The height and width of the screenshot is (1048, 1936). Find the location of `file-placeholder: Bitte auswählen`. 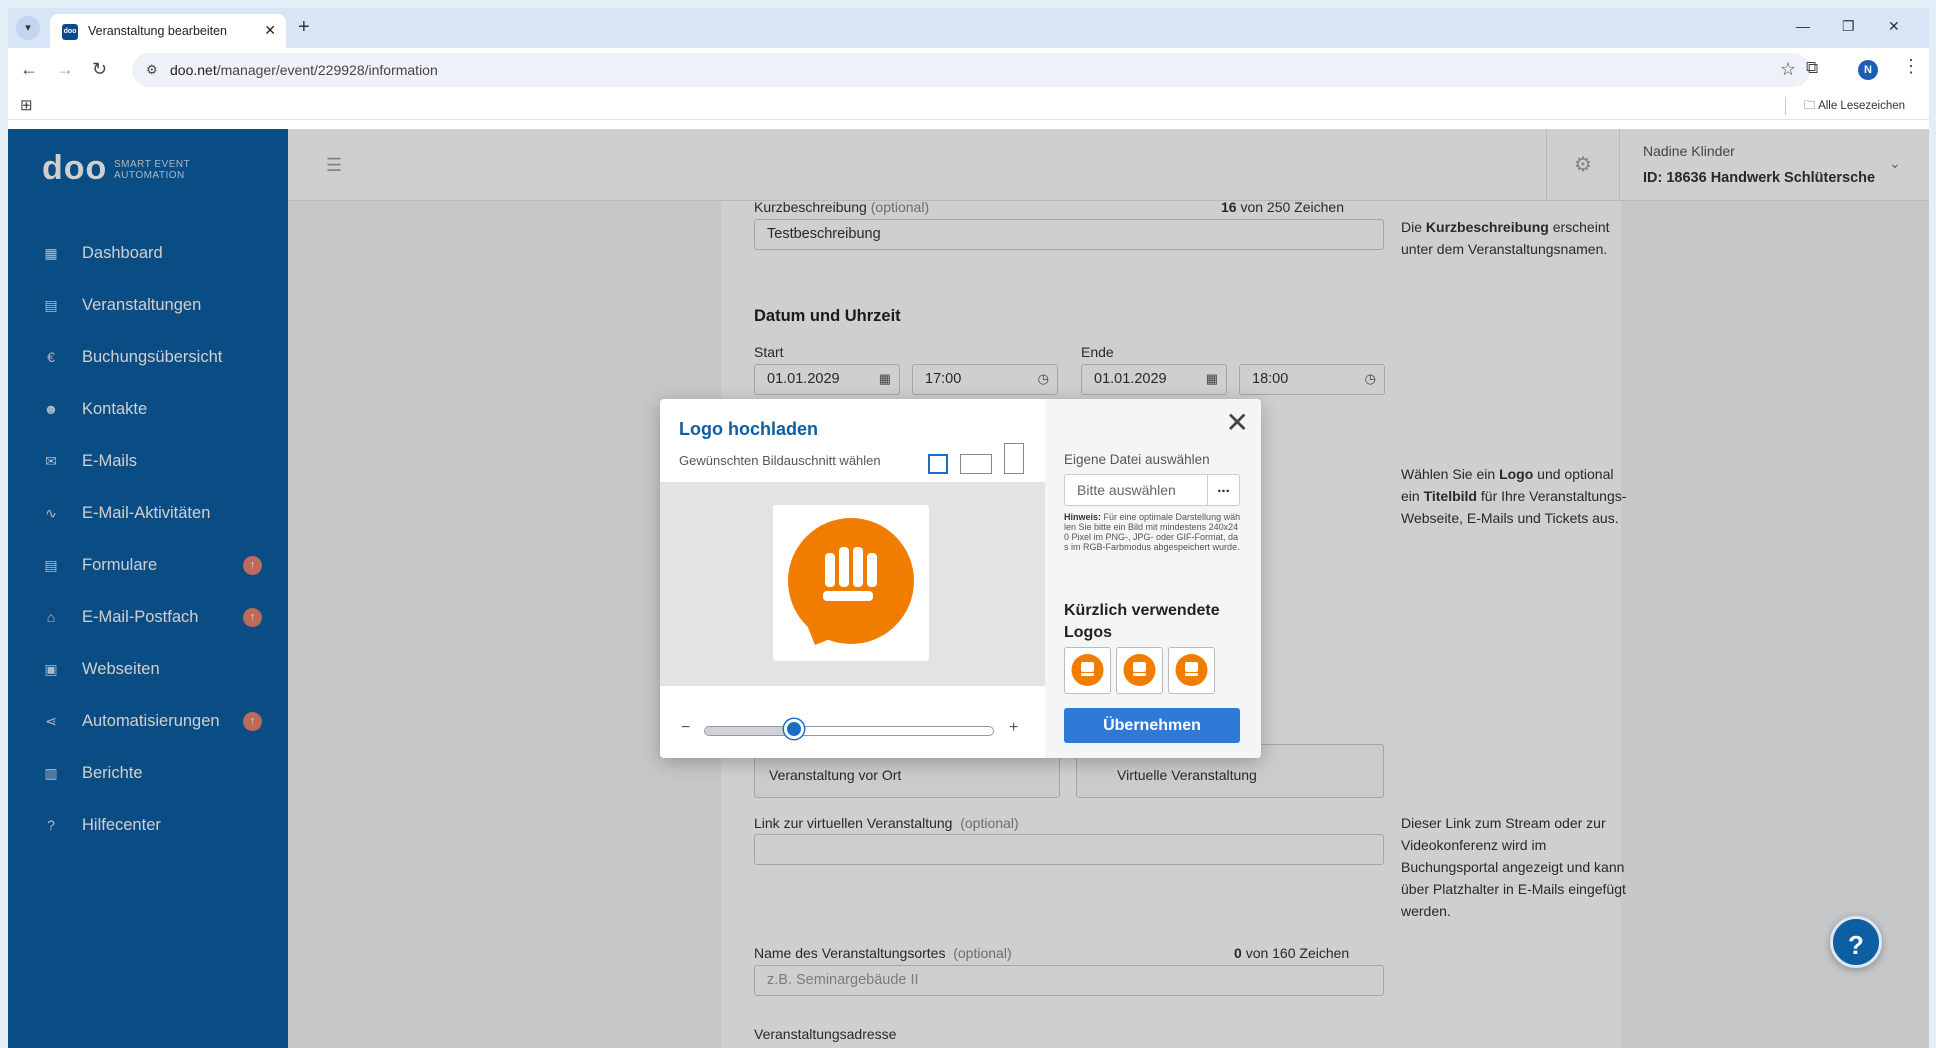

file-placeholder: Bitte auswählen is located at coordinates (1126, 490).